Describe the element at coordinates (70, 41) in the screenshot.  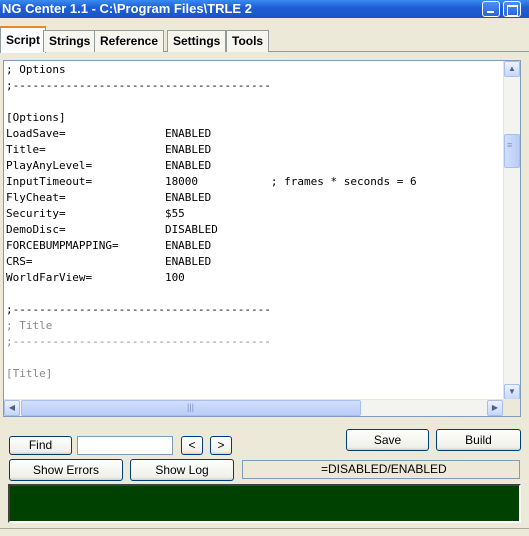
I see `tab-strings: Strings` at that location.